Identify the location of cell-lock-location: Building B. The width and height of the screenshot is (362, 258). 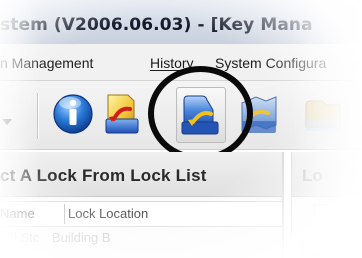
(81, 237).